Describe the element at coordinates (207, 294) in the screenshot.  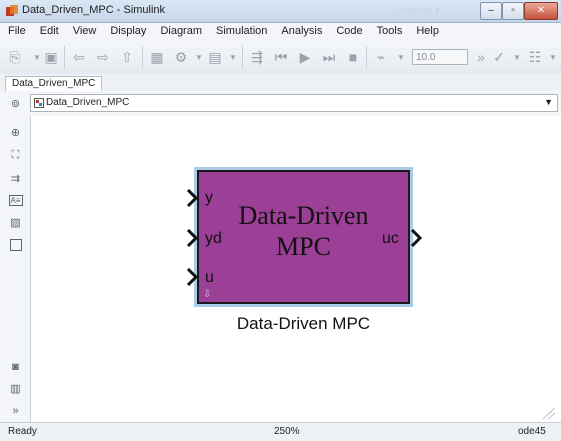
I see `fast-restart-icon: ⇩` at that location.